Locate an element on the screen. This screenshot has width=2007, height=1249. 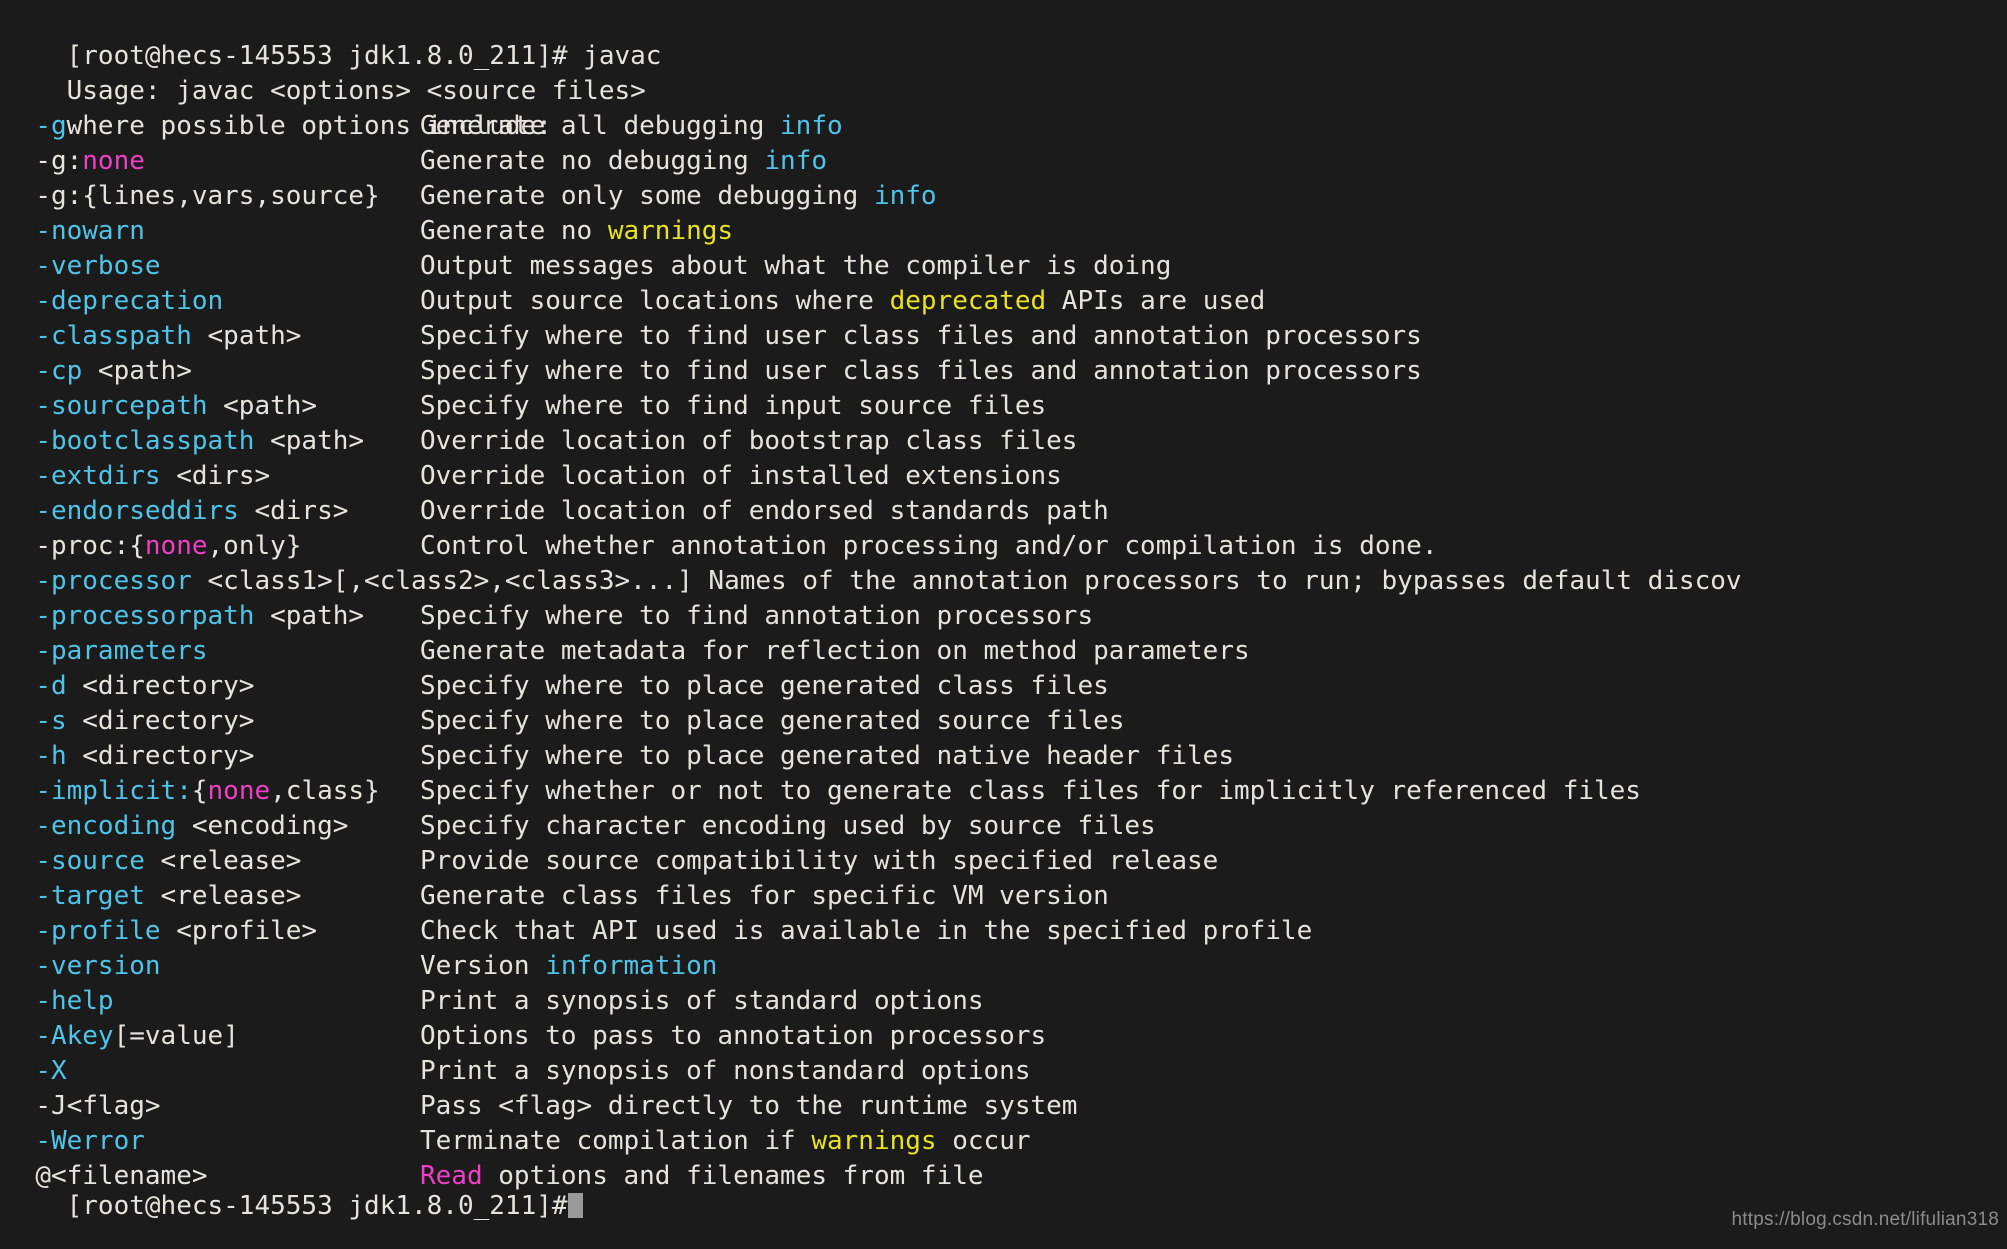
option-description: Terminate compilation if warnings occur is located at coordinates (725, 1141).